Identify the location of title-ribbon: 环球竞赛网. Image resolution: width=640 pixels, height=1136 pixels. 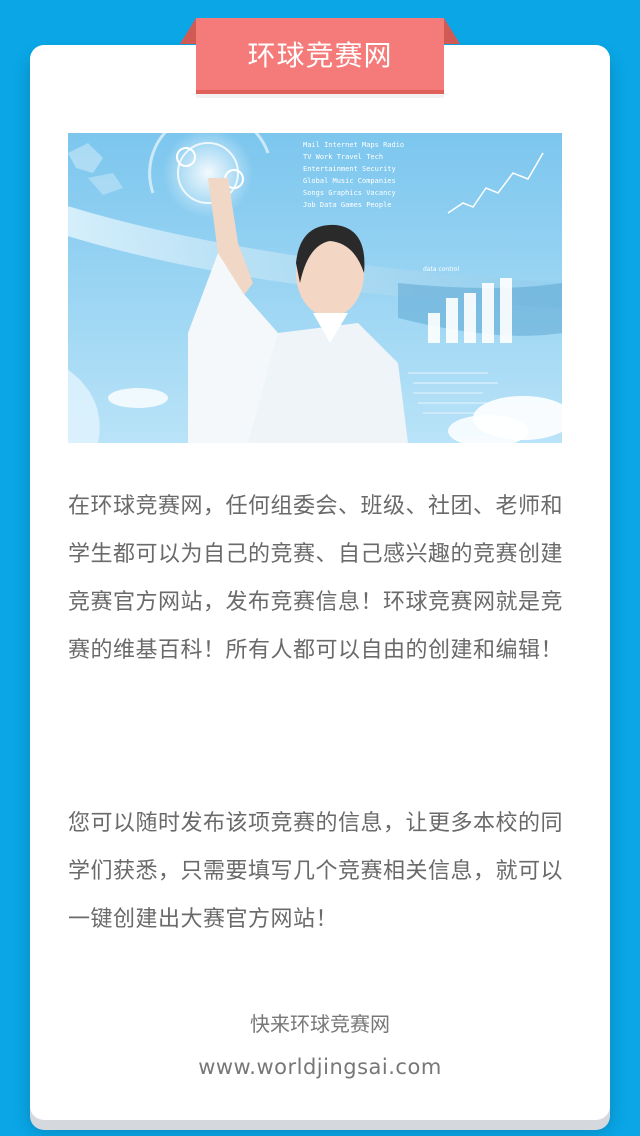
(320, 58).